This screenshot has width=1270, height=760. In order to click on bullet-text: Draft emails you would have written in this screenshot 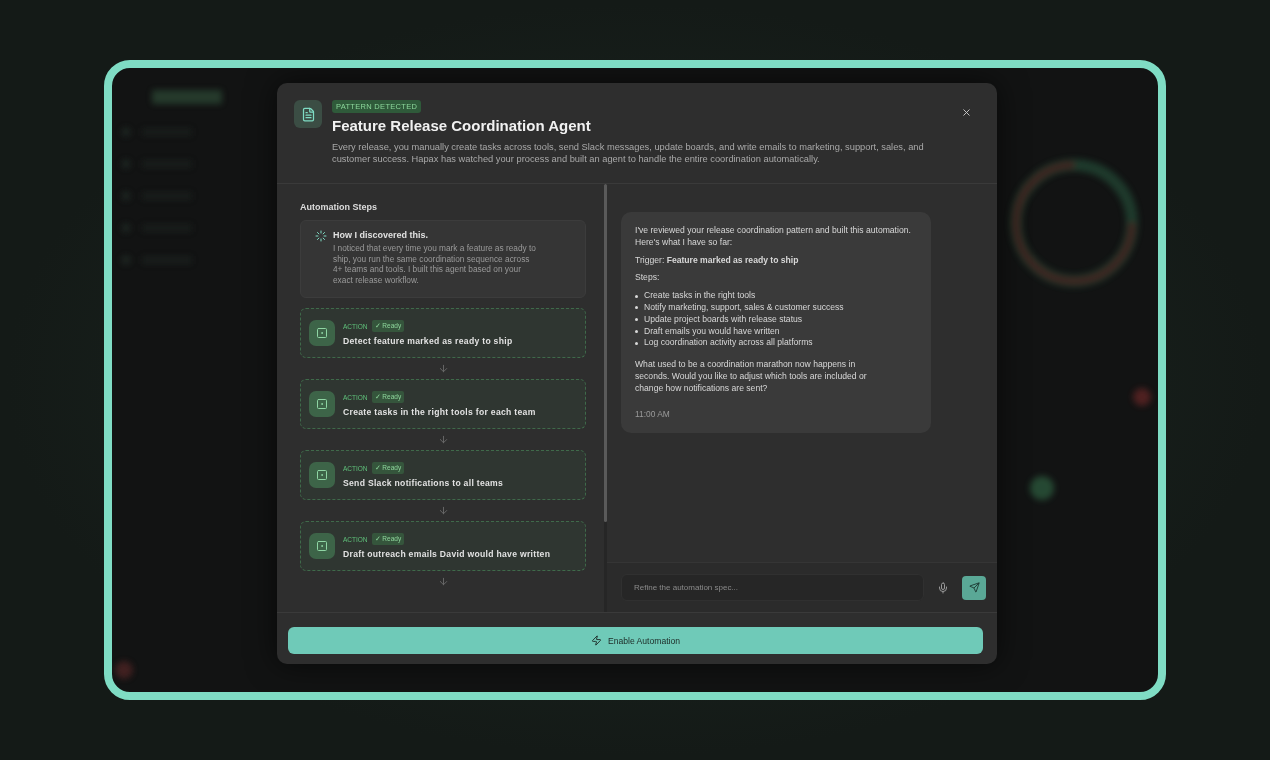, I will do `click(712, 331)`.